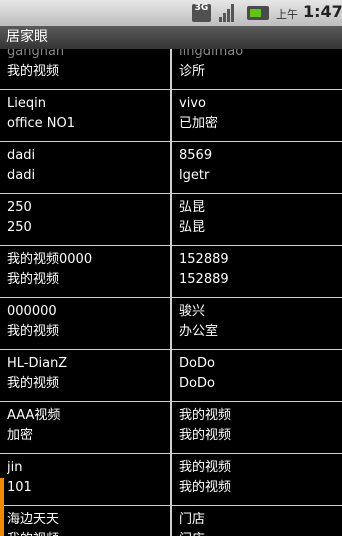 This screenshot has height=536, width=342. I want to click on list-row: AAA视频 加密 我的视频 我的视频, so click(171, 427).